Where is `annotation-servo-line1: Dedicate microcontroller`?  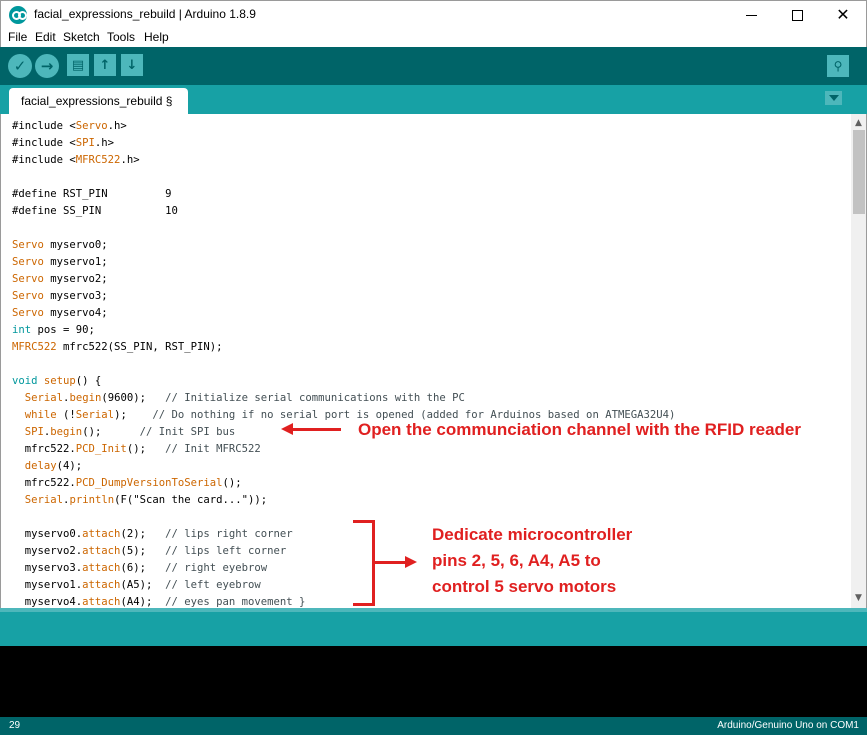 annotation-servo-line1: Dedicate microcontroller is located at coordinates (532, 534).